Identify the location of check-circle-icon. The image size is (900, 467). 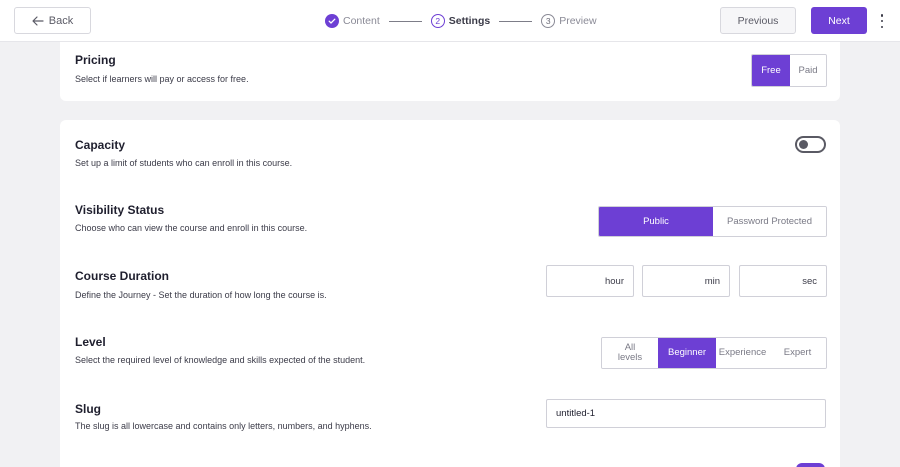
(332, 21).